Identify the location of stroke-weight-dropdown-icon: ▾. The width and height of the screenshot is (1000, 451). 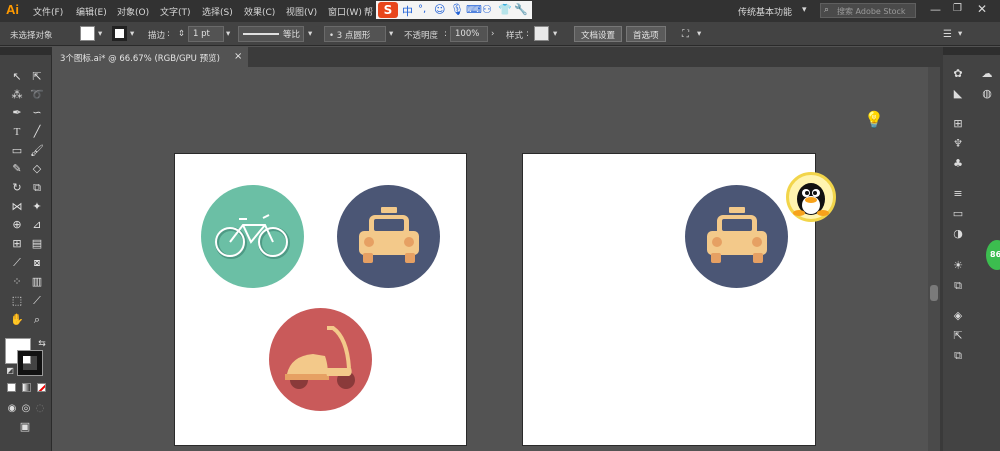
(228, 34).